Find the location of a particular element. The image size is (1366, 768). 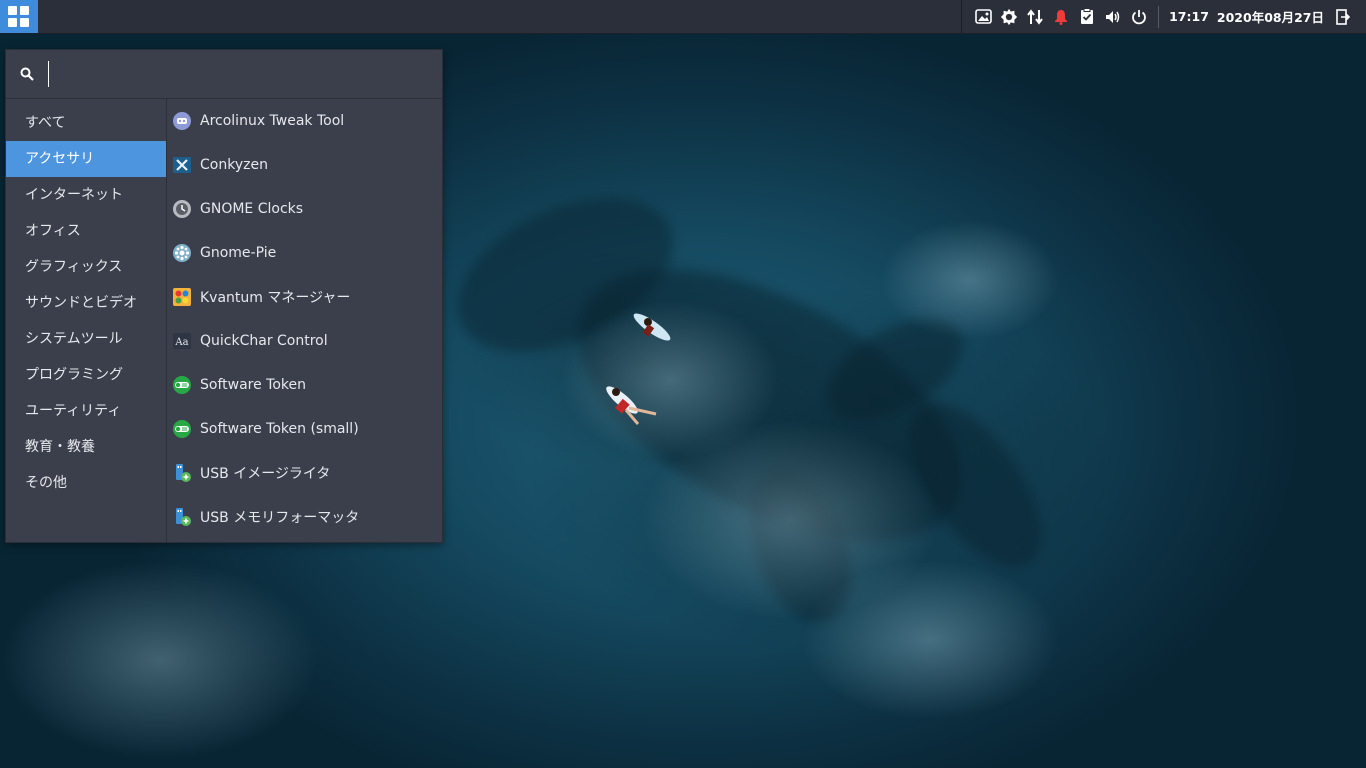

surfer-lower-image is located at coordinates (631, 405).